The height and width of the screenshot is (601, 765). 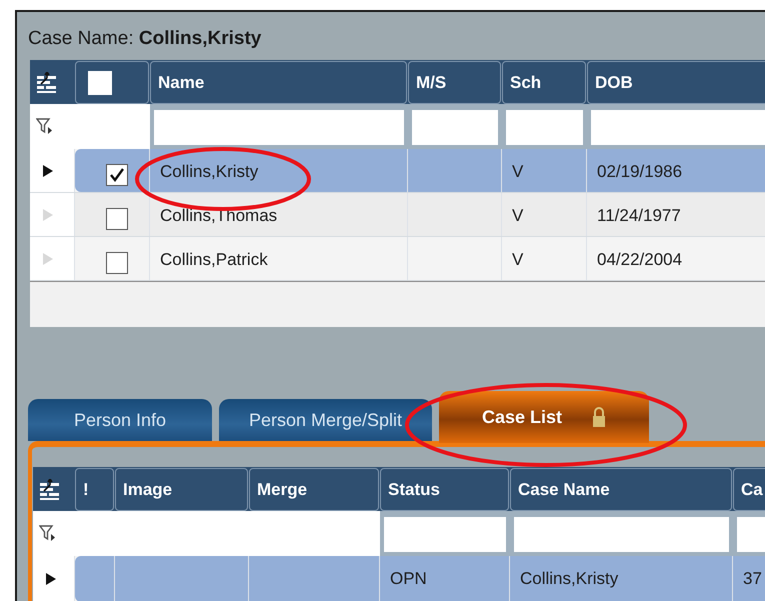 I want to click on table-cell: 04/22/2004, so click(x=676, y=258).